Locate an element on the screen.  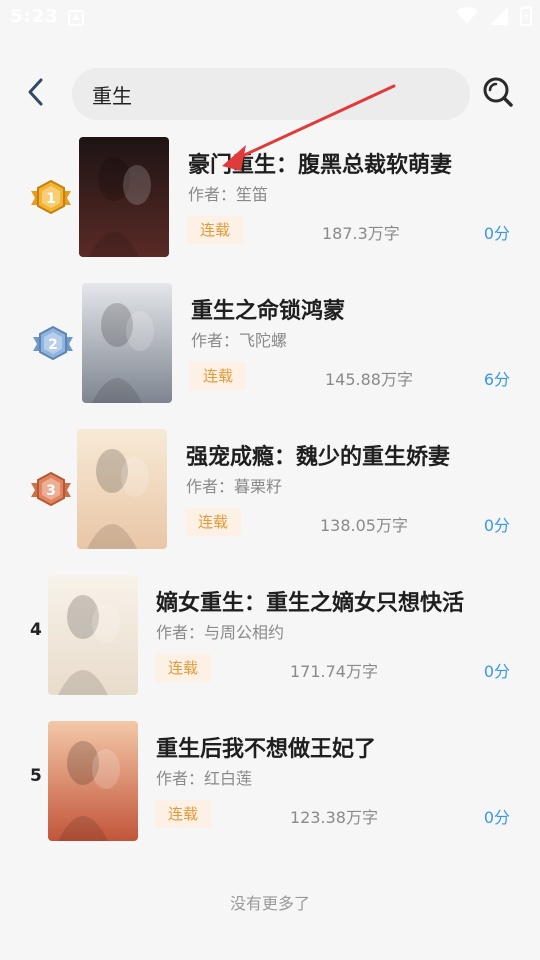
book-title: 豪门重生：腹黑总裁软萌妻 is located at coordinates (320, 163).